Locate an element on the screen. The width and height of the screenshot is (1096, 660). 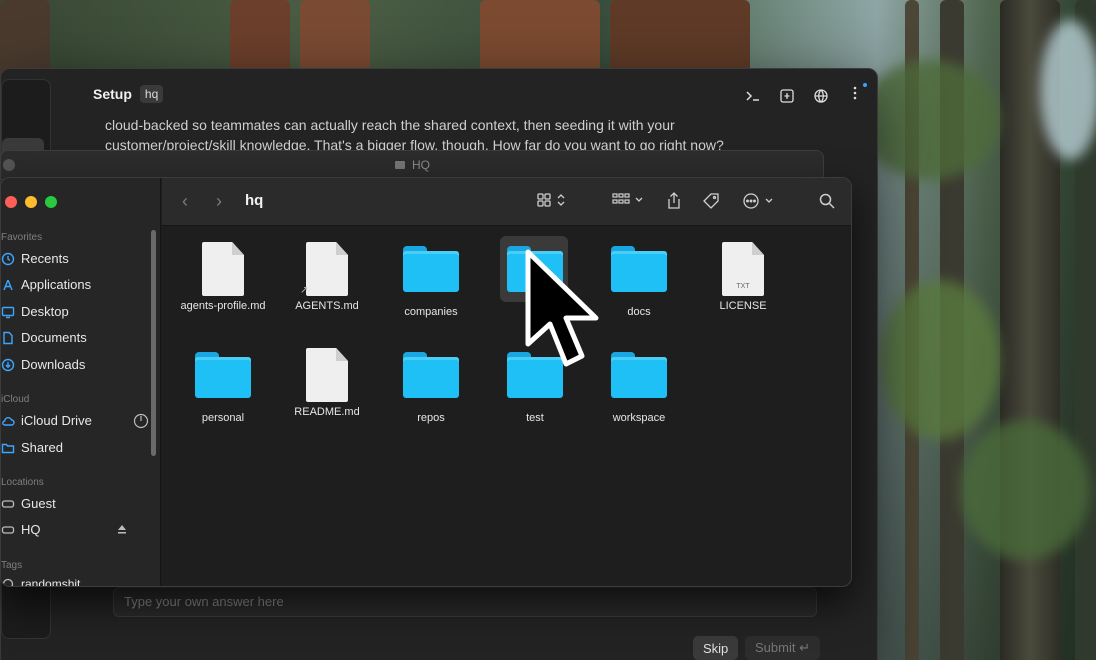
forward-arrow-icon: › is located at coordinates (219, 201).